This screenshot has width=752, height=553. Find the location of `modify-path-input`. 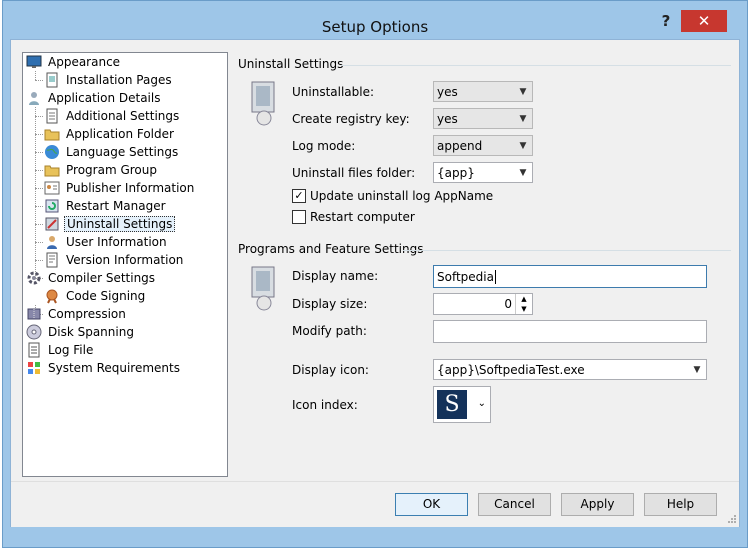

modify-path-input is located at coordinates (570, 331).